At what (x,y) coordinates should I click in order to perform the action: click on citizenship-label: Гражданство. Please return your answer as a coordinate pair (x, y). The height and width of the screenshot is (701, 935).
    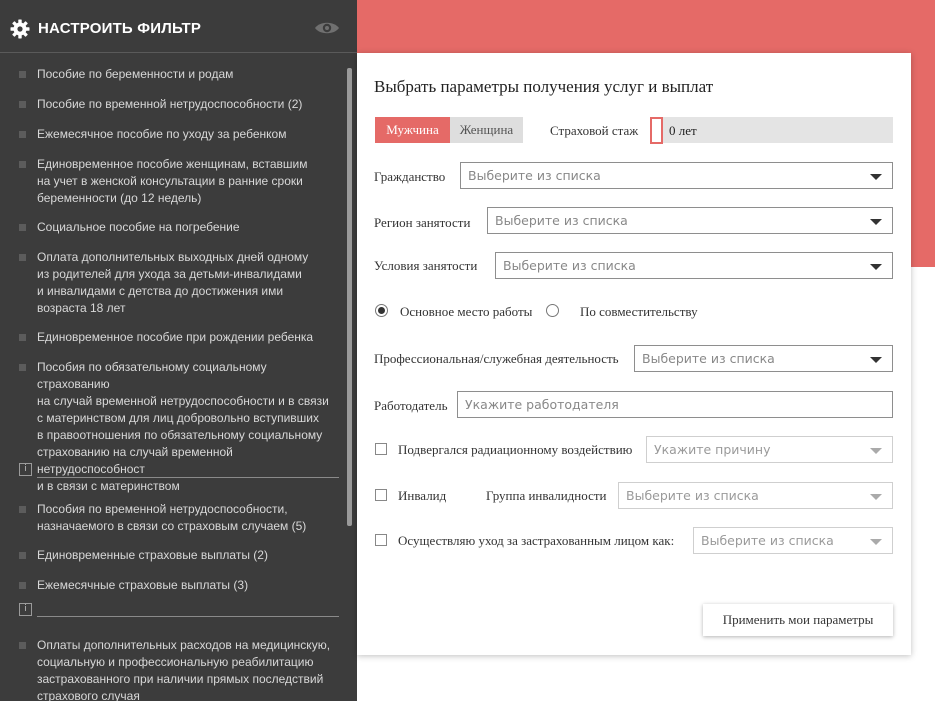
    Looking at the image, I should click on (410, 176).